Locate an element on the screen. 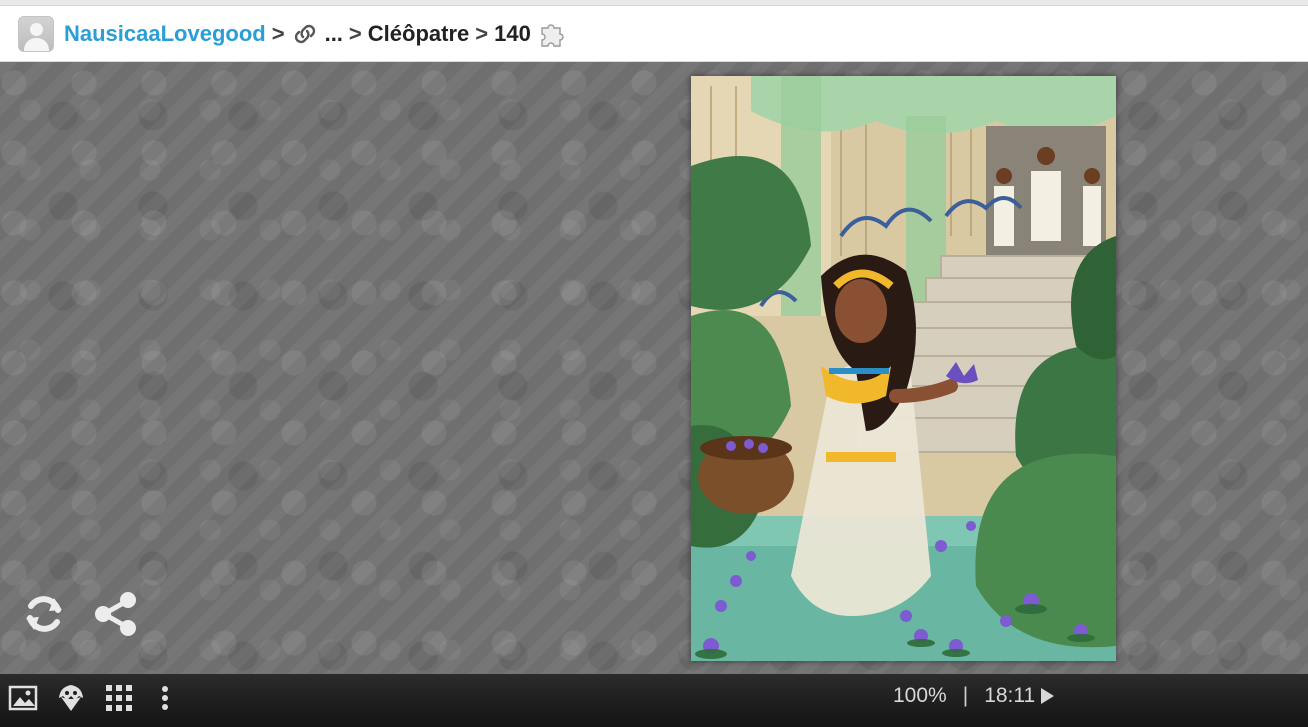  breadcrumb-user-link: NausicaaLovegood is located at coordinates (165, 34).